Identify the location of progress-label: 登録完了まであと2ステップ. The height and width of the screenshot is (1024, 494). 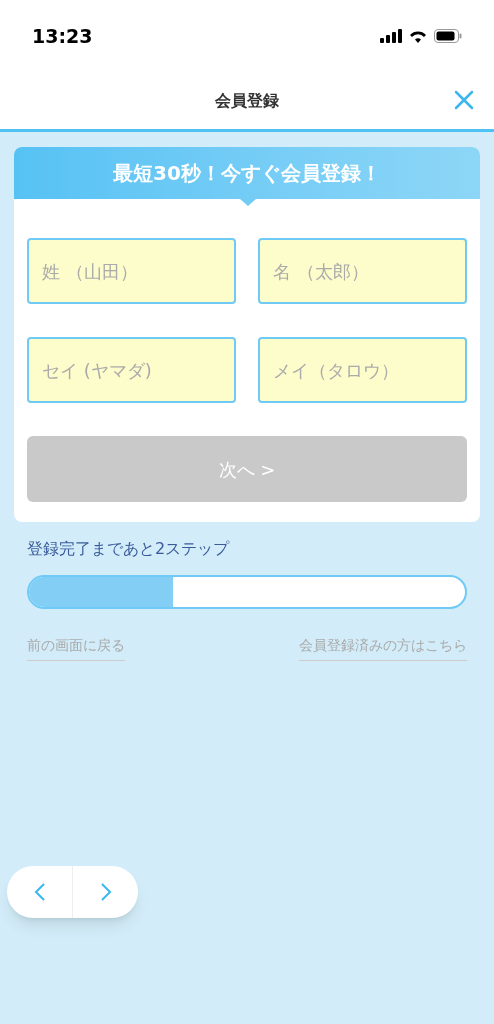
(129, 549).